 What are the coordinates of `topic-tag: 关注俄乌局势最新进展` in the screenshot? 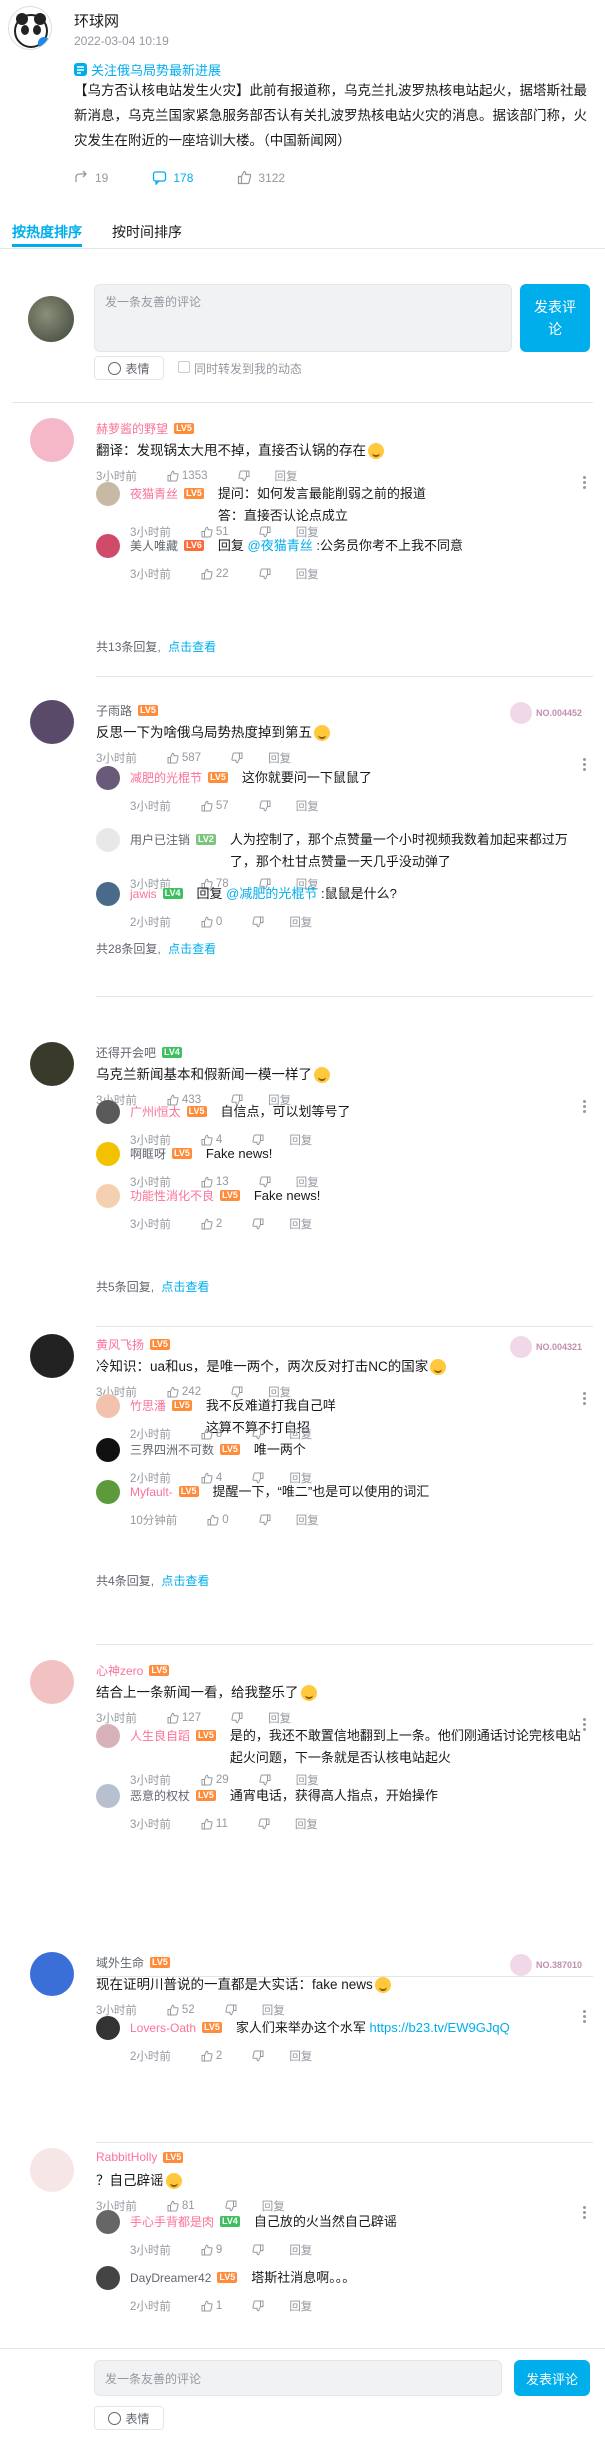 It's located at (147, 69).